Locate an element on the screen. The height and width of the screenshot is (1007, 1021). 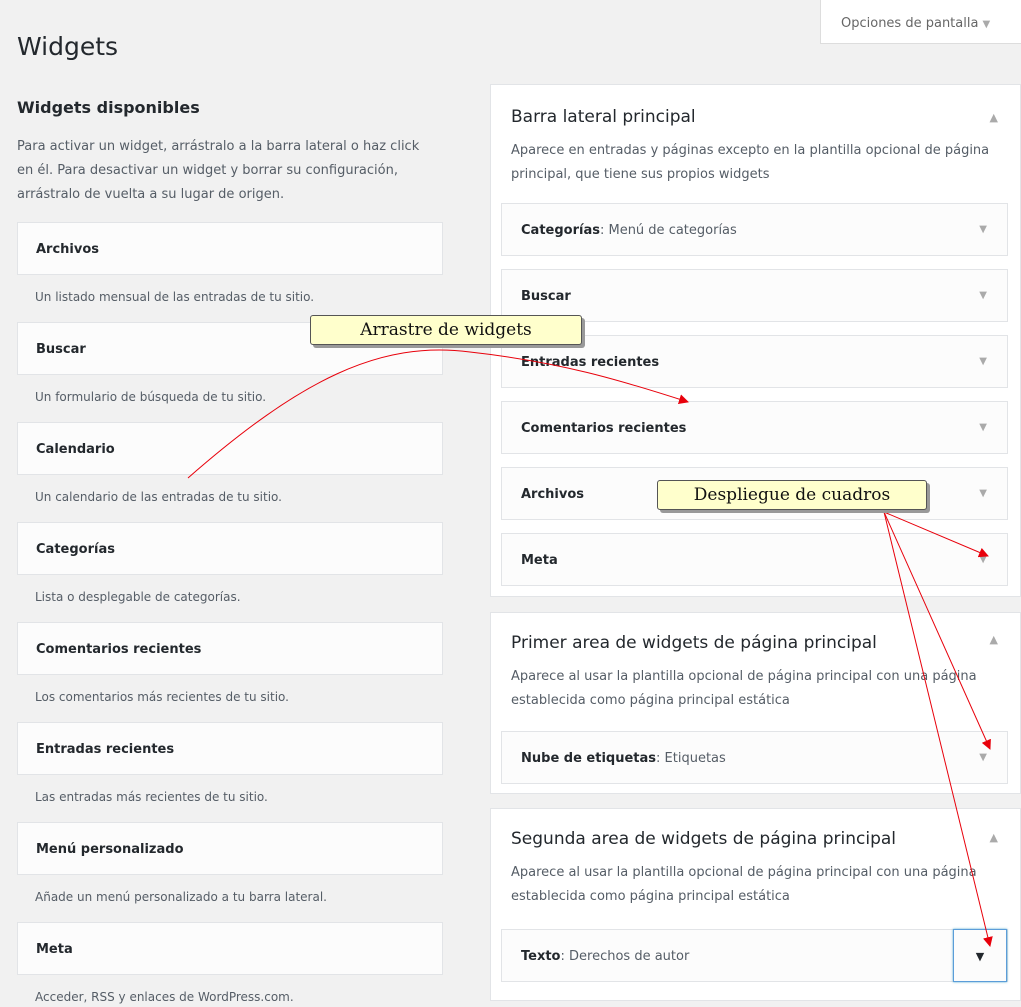
available-widget-desc: Un formulario de búsqueda de tu sitio. is located at coordinates (151, 397).